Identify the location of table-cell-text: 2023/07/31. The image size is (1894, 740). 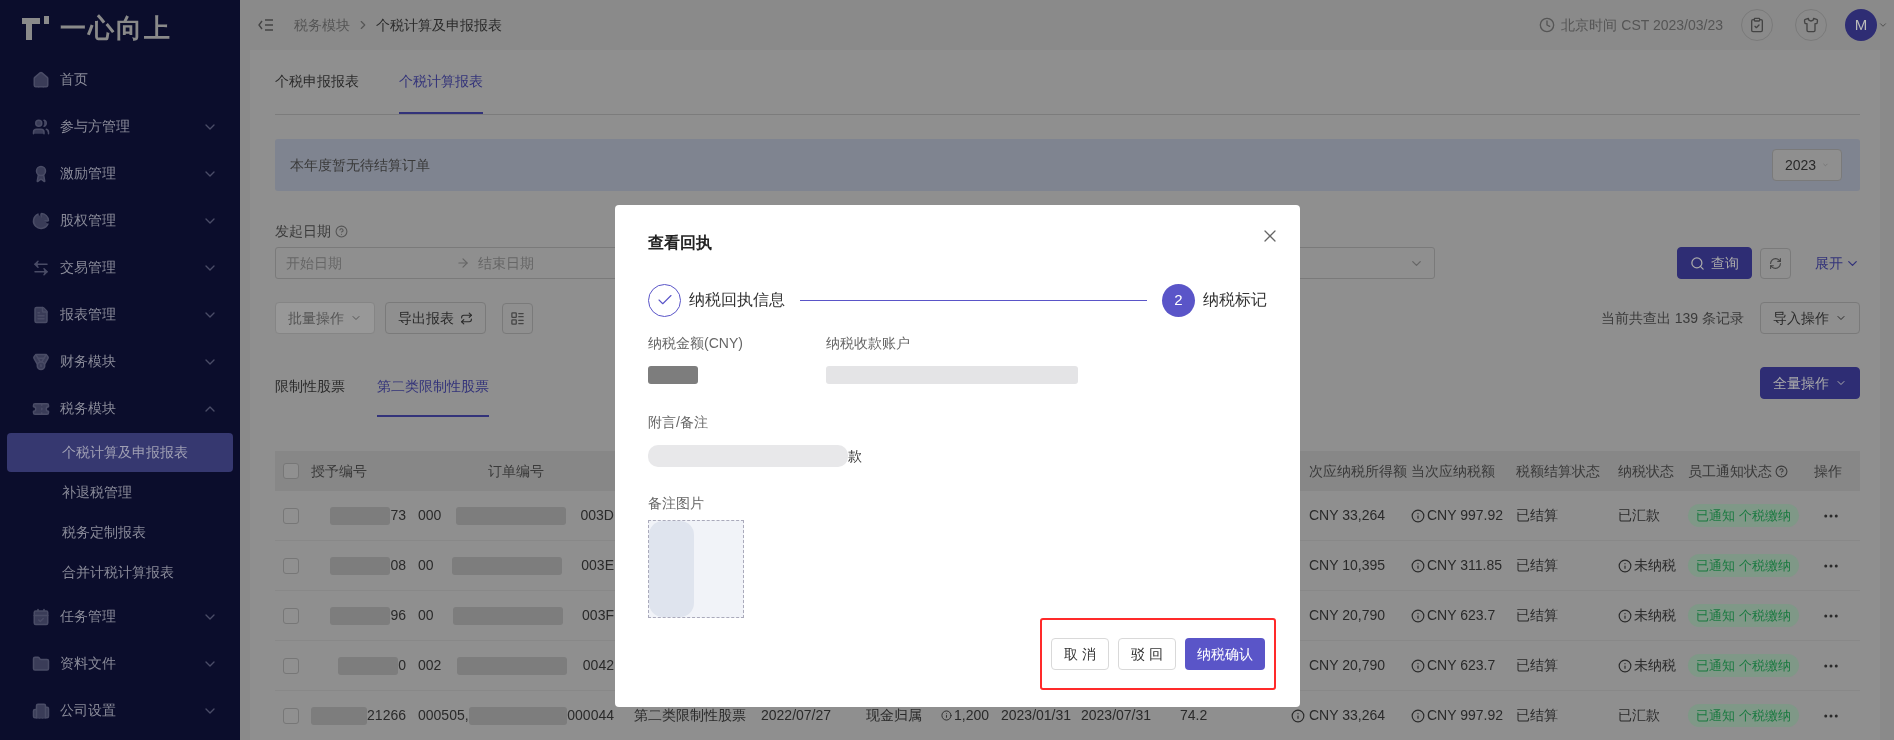
(1116, 715).